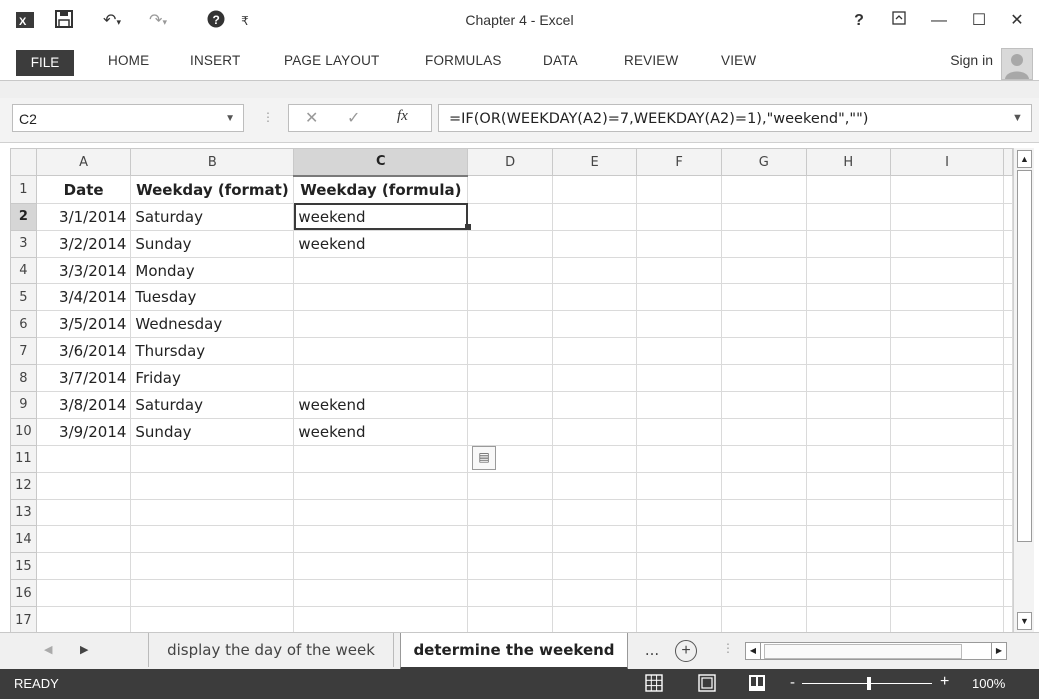 This screenshot has width=1039, height=699. What do you see at coordinates (939, 21) in the screenshot?
I see `minimize-button: —` at bounding box center [939, 21].